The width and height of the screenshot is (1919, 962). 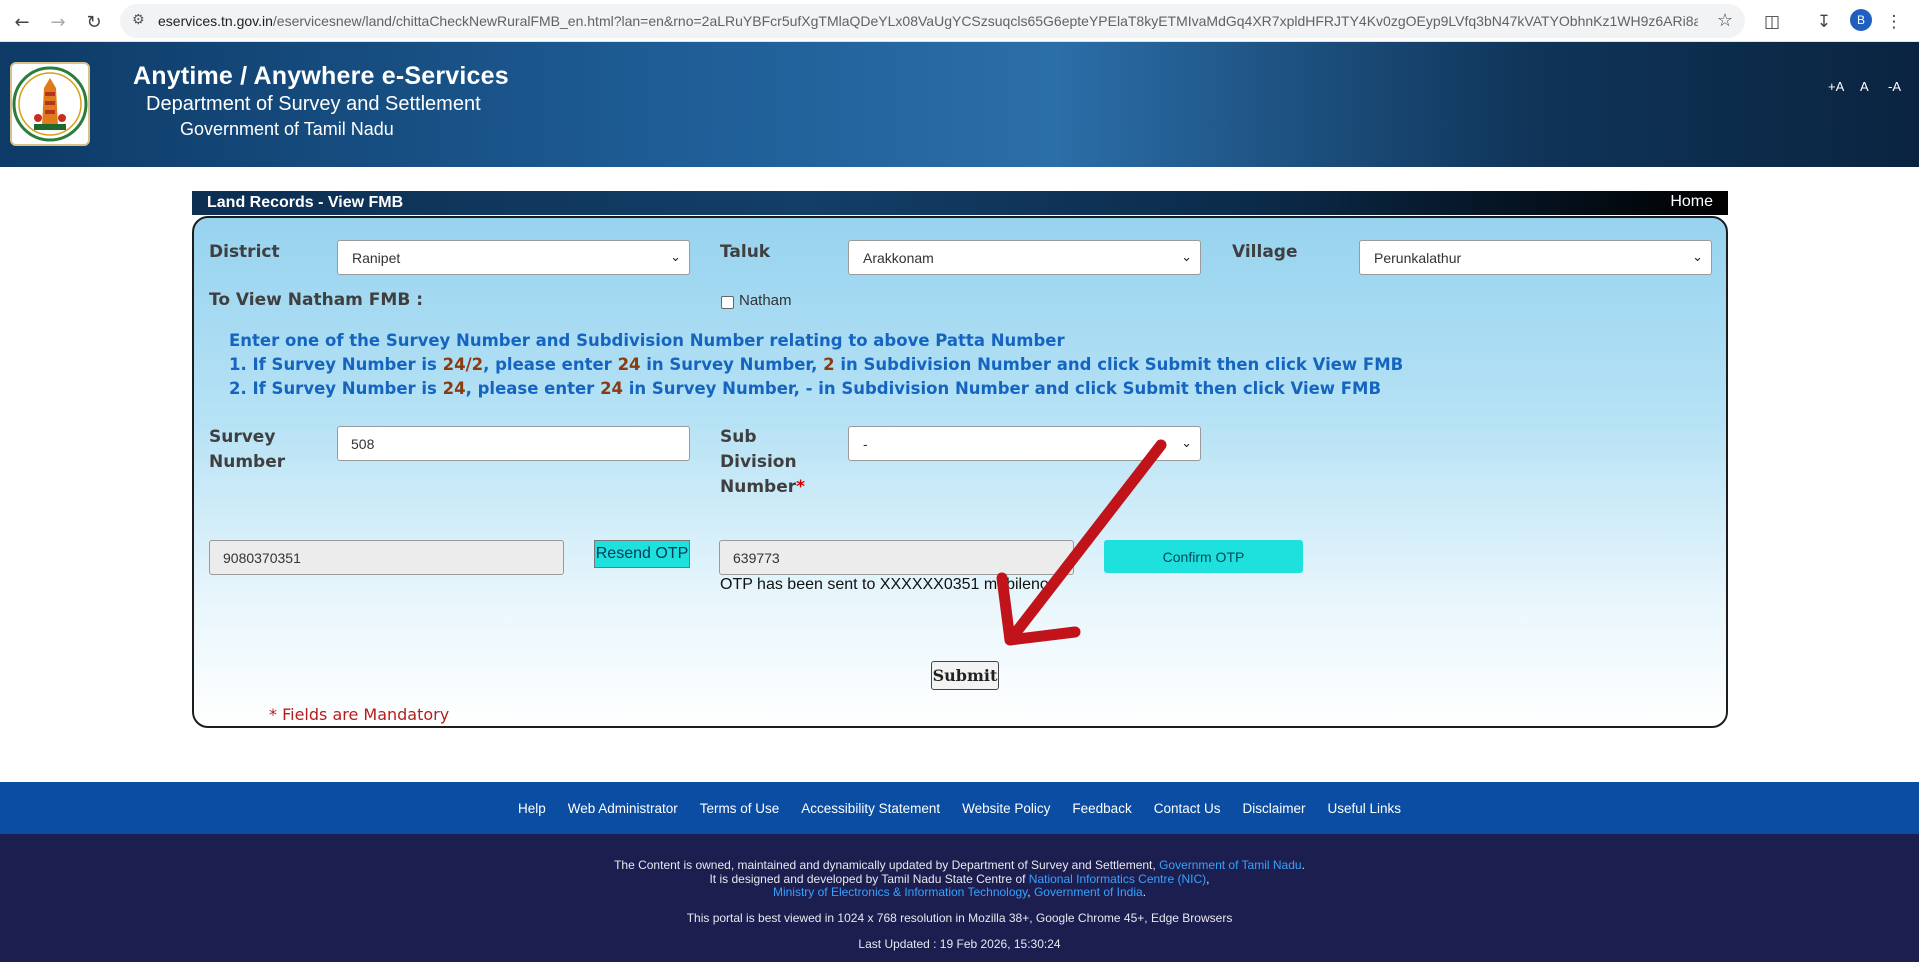 What do you see at coordinates (1273, 808) in the screenshot?
I see `footer-link-disclaimer: Disclaimer` at bounding box center [1273, 808].